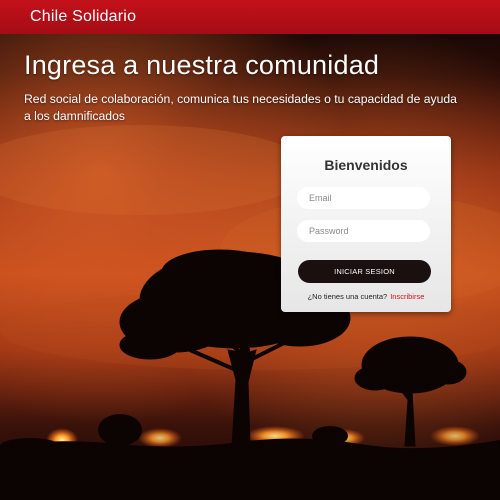  I want to click on page-headline: Ingresa a nuestra comunidad, so click(202, 65).